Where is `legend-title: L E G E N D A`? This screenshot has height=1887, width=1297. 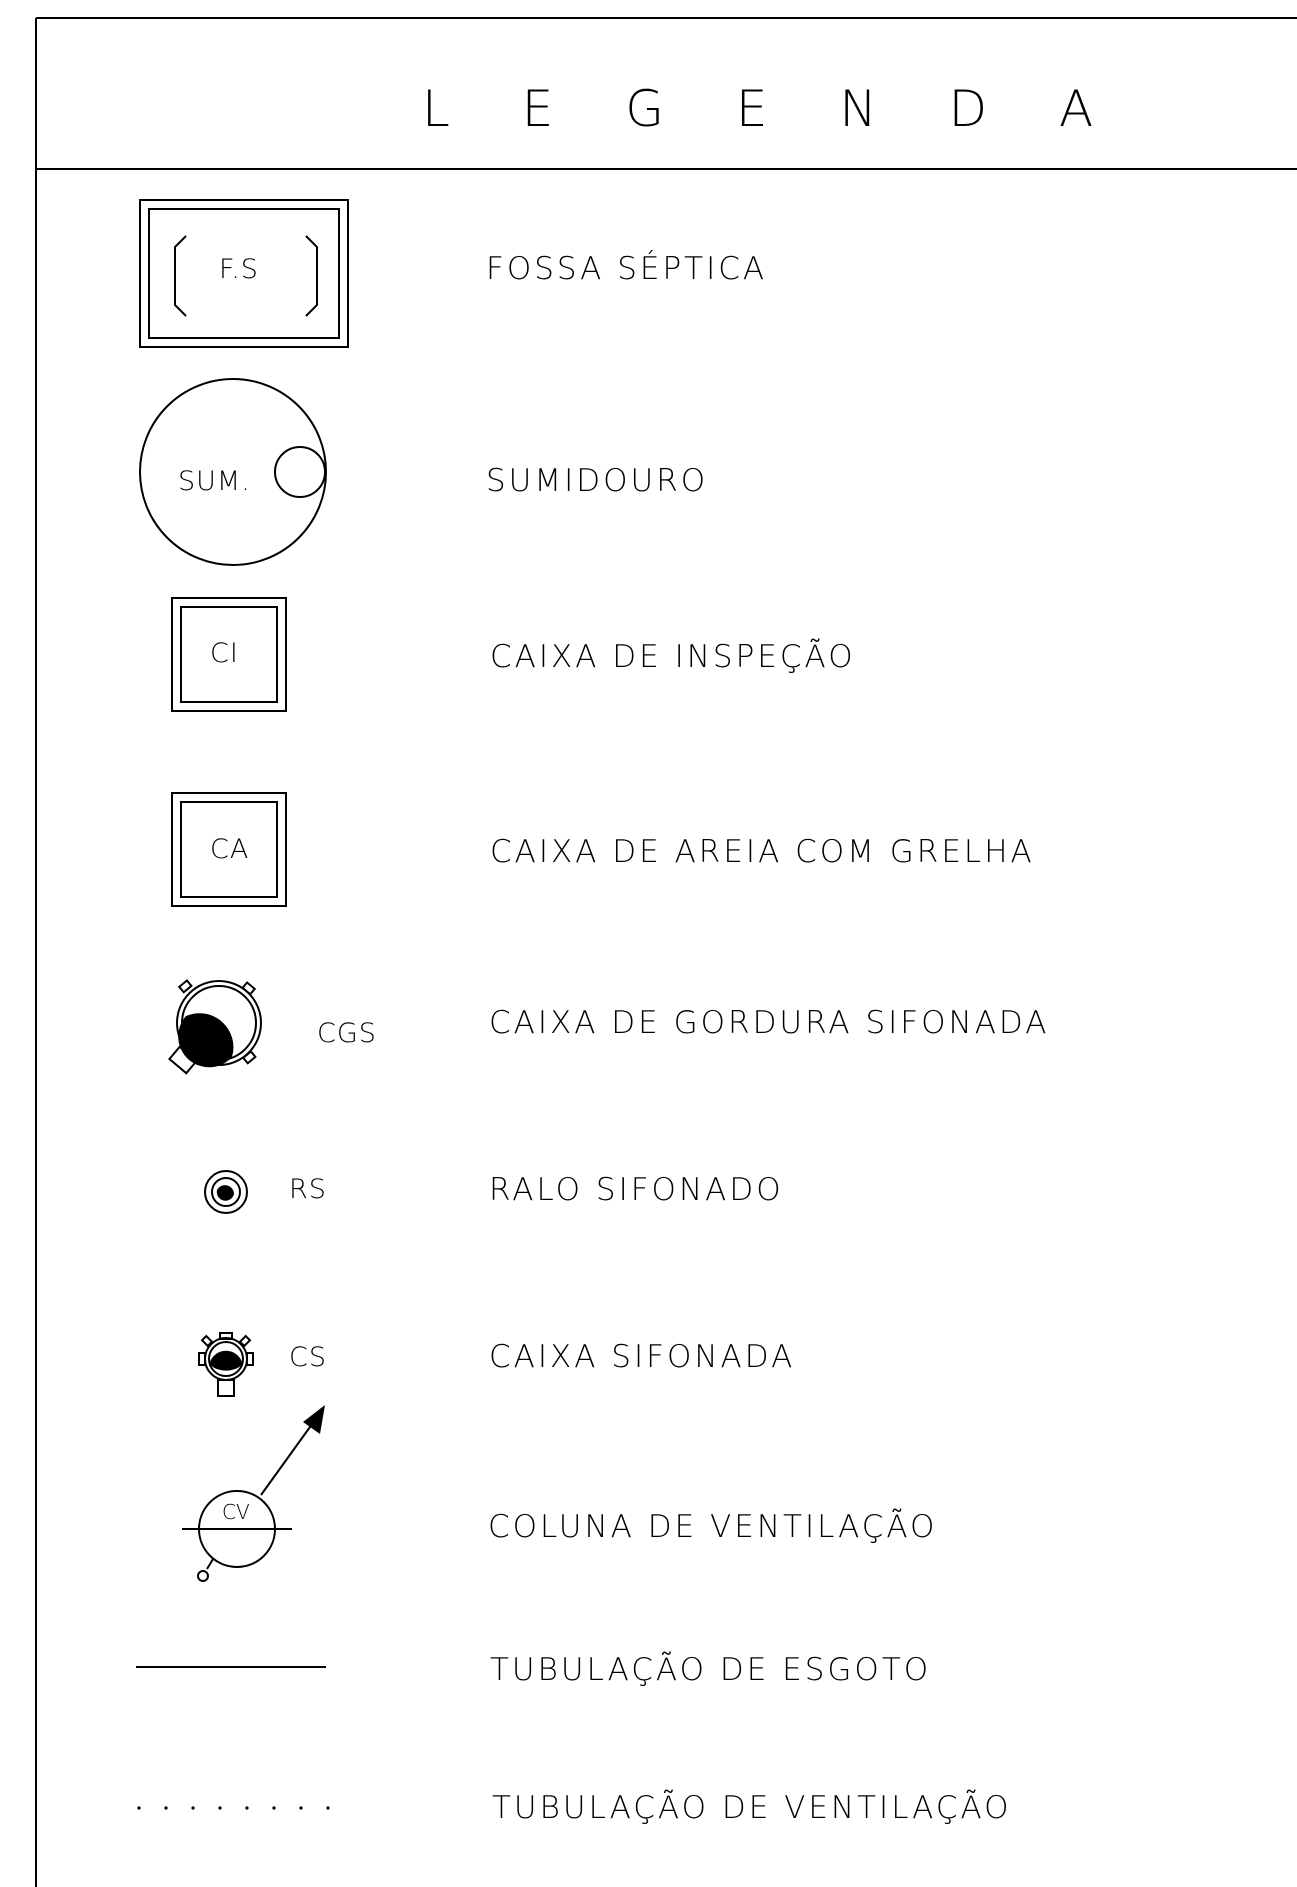
legend-title: L E G E N D A is located at coordinates (771, 109).